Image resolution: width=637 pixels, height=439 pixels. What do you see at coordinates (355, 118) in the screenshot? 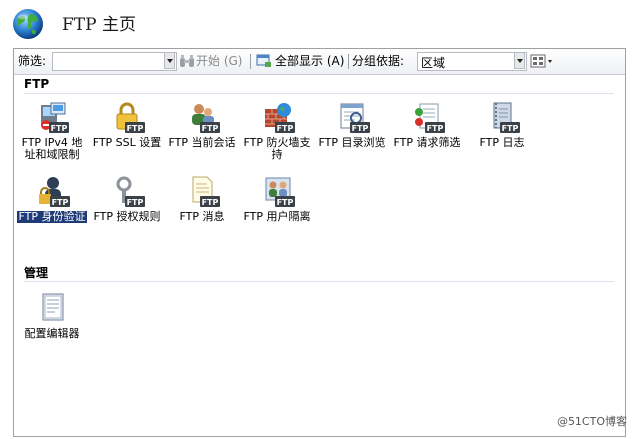
I see `directory-browse-icon: FTP` at bounding box center [355, 118].